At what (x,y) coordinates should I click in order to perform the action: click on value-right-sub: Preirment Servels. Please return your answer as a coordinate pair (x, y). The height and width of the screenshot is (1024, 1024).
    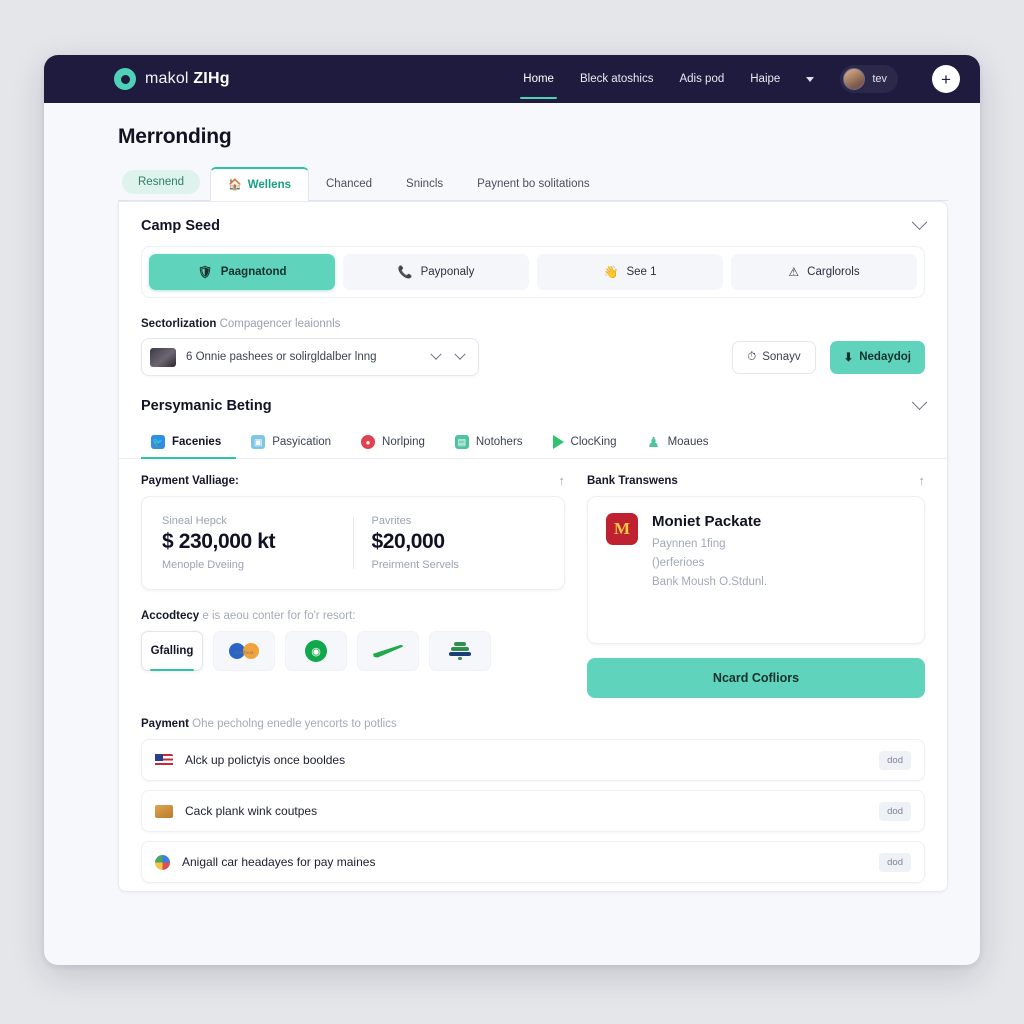
    Looking at the image, I should click on (415, 565).